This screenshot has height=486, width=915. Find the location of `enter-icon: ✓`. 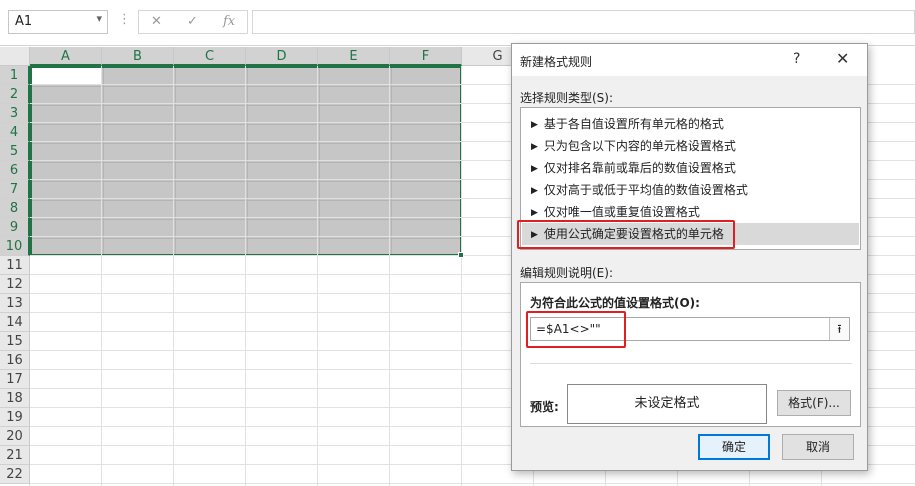

enter-icon: ✓ is located at coordinates (192, 21).